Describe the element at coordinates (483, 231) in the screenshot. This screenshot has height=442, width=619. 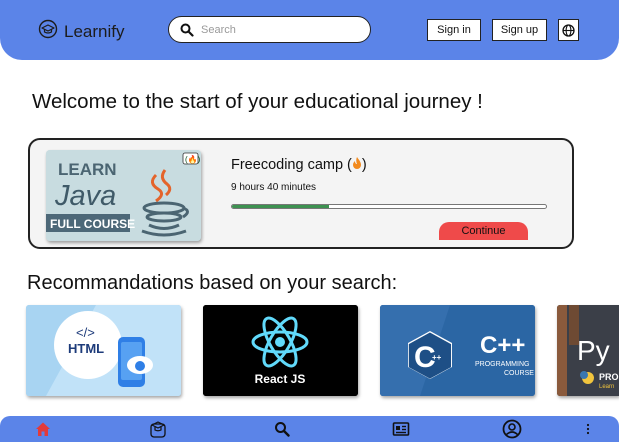
I see `continue-button: Continue` at that location.